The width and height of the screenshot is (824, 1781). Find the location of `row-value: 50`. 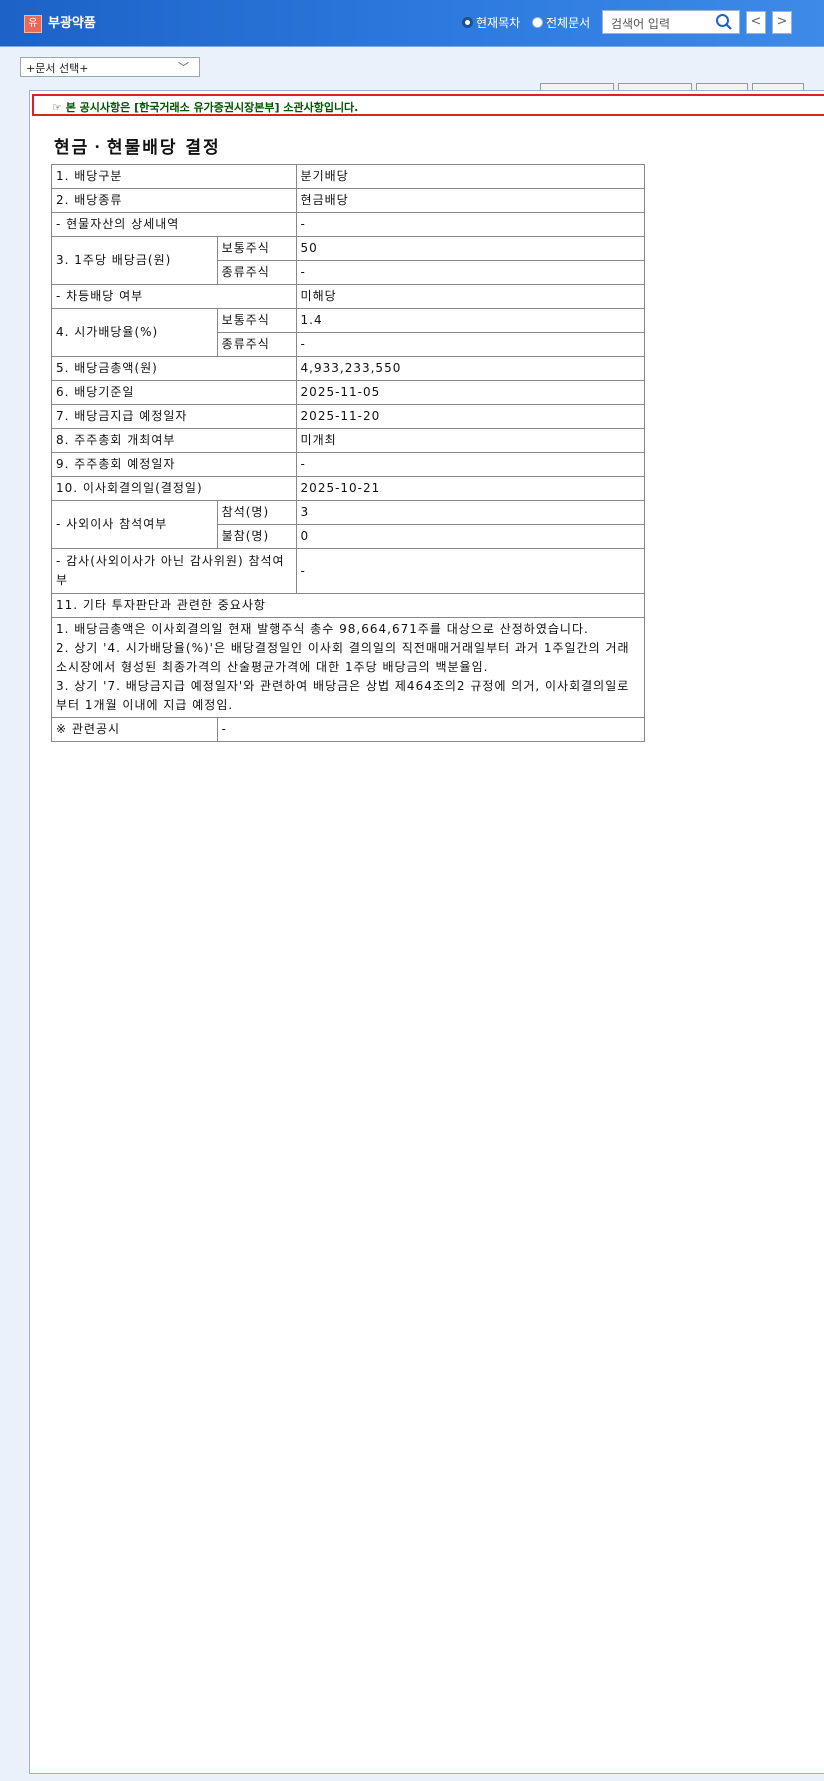

row-value: 50 is located at coordinates (470, 248).